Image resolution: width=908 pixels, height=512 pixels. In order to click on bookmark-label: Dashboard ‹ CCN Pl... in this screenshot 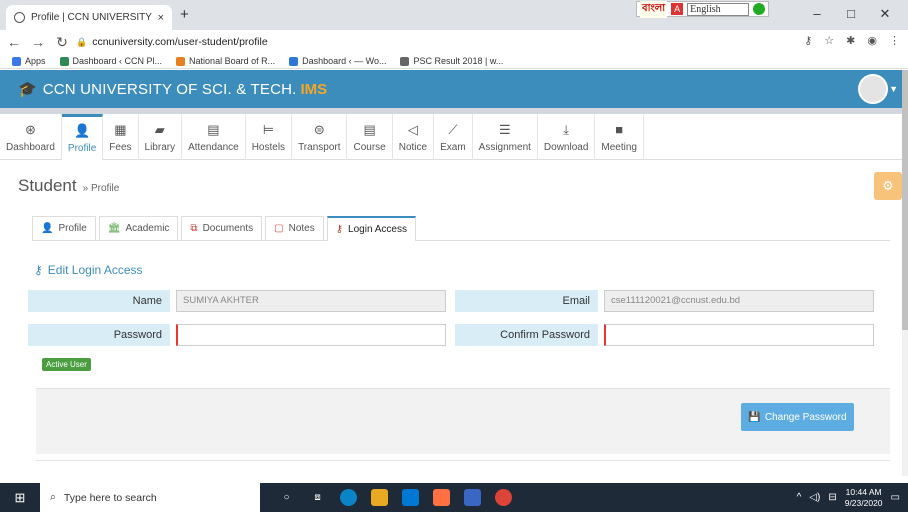, I will do `click(117, 61)`.